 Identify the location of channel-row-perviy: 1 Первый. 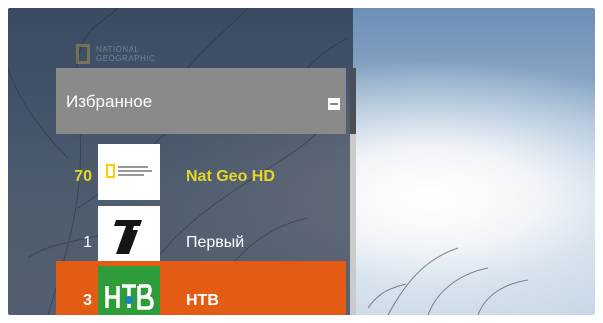
(201, 231).